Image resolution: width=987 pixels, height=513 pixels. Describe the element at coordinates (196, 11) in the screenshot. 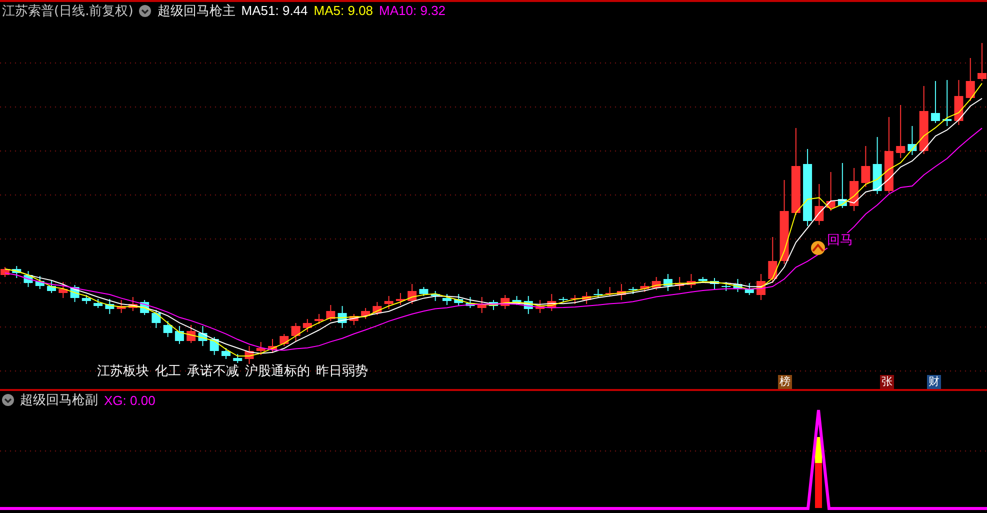

I see `indicator-name: 超级回马枪主` at that location.